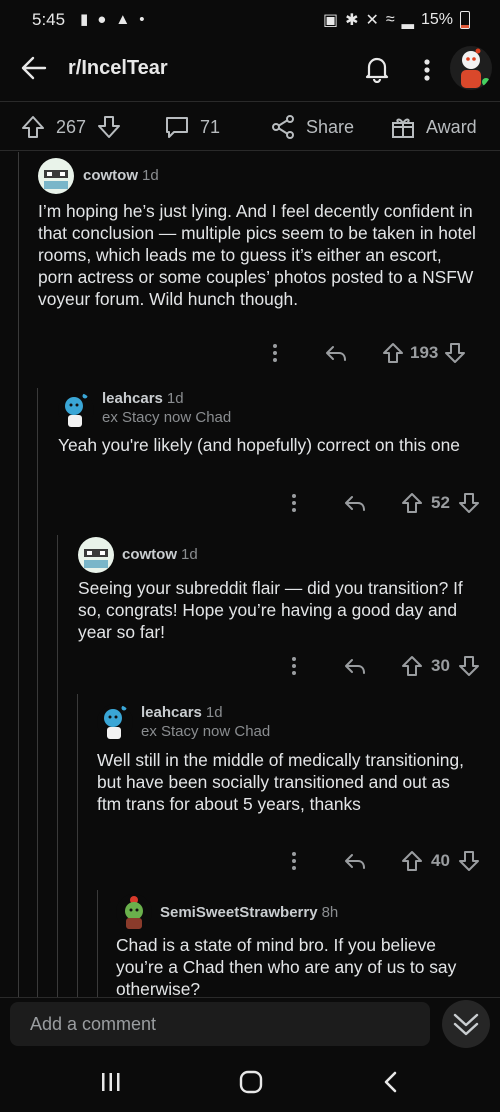  What do you see at coordinates (250, 20) in the screenshot?
I see `status-bar: 5:45 ▮ ● ▲ • ▣ ✱ ✕ ≈ ▂ 15%` at bounding box center [250, 20].